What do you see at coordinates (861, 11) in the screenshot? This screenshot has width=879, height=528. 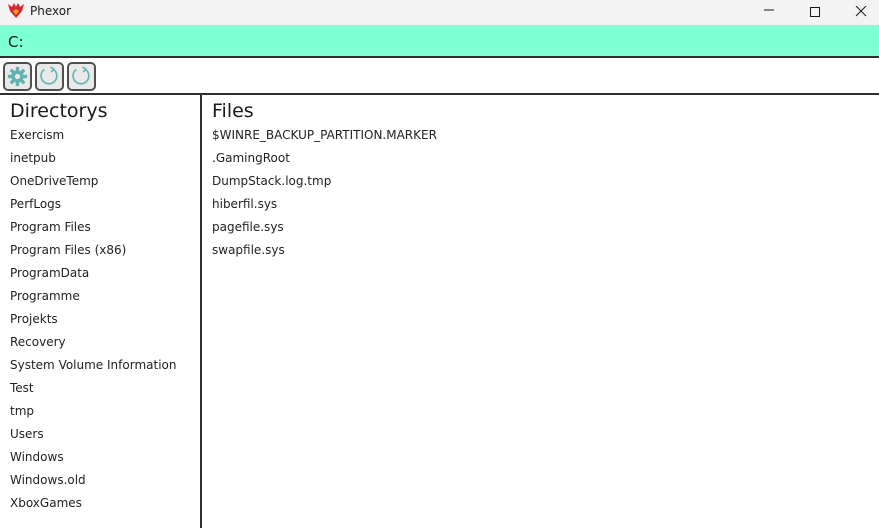 I see `close-icon` at bounding box center [861, 11].